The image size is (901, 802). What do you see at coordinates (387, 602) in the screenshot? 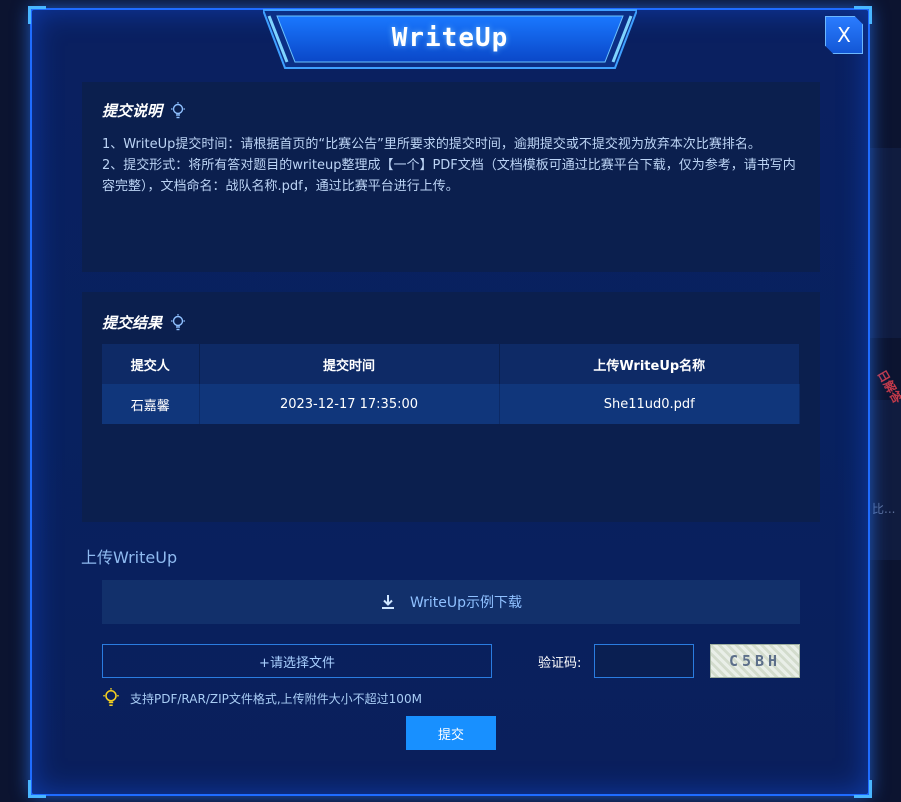
I see `download-icon` at bounding box center [387, 602].